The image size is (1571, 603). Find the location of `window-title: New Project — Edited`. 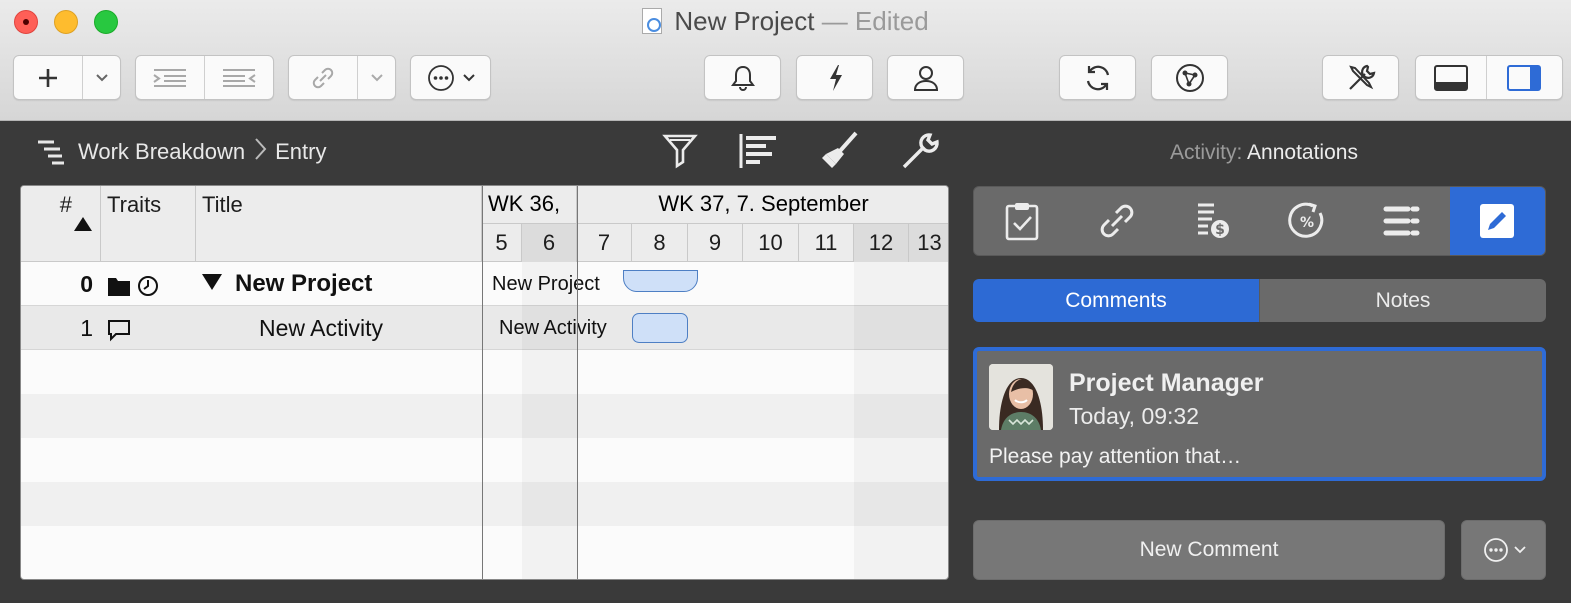

window-title: New Project — Edited is located at coordinates (785, 21).